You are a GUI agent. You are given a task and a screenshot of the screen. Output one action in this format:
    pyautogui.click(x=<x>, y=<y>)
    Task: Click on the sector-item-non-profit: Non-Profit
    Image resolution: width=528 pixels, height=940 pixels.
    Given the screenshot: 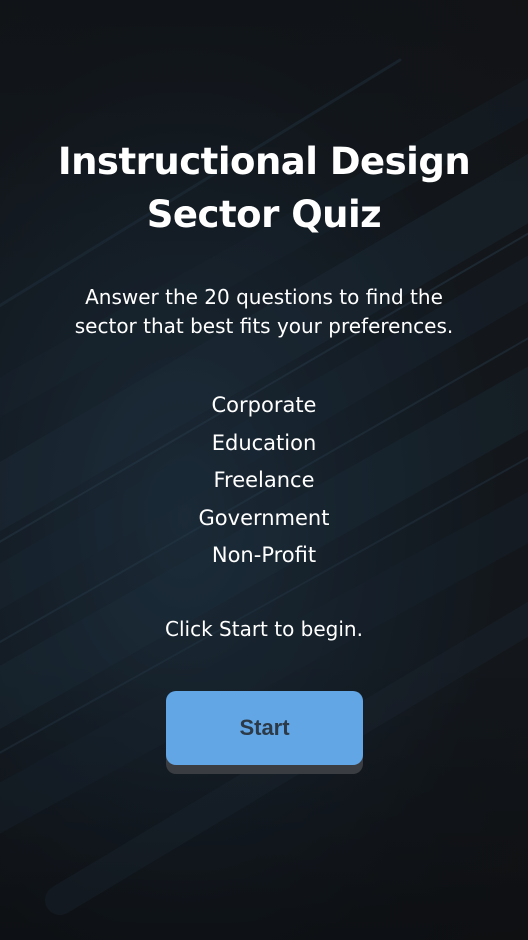 What is the action you would take?
    pyautogui.click(x=264, y=555)
    